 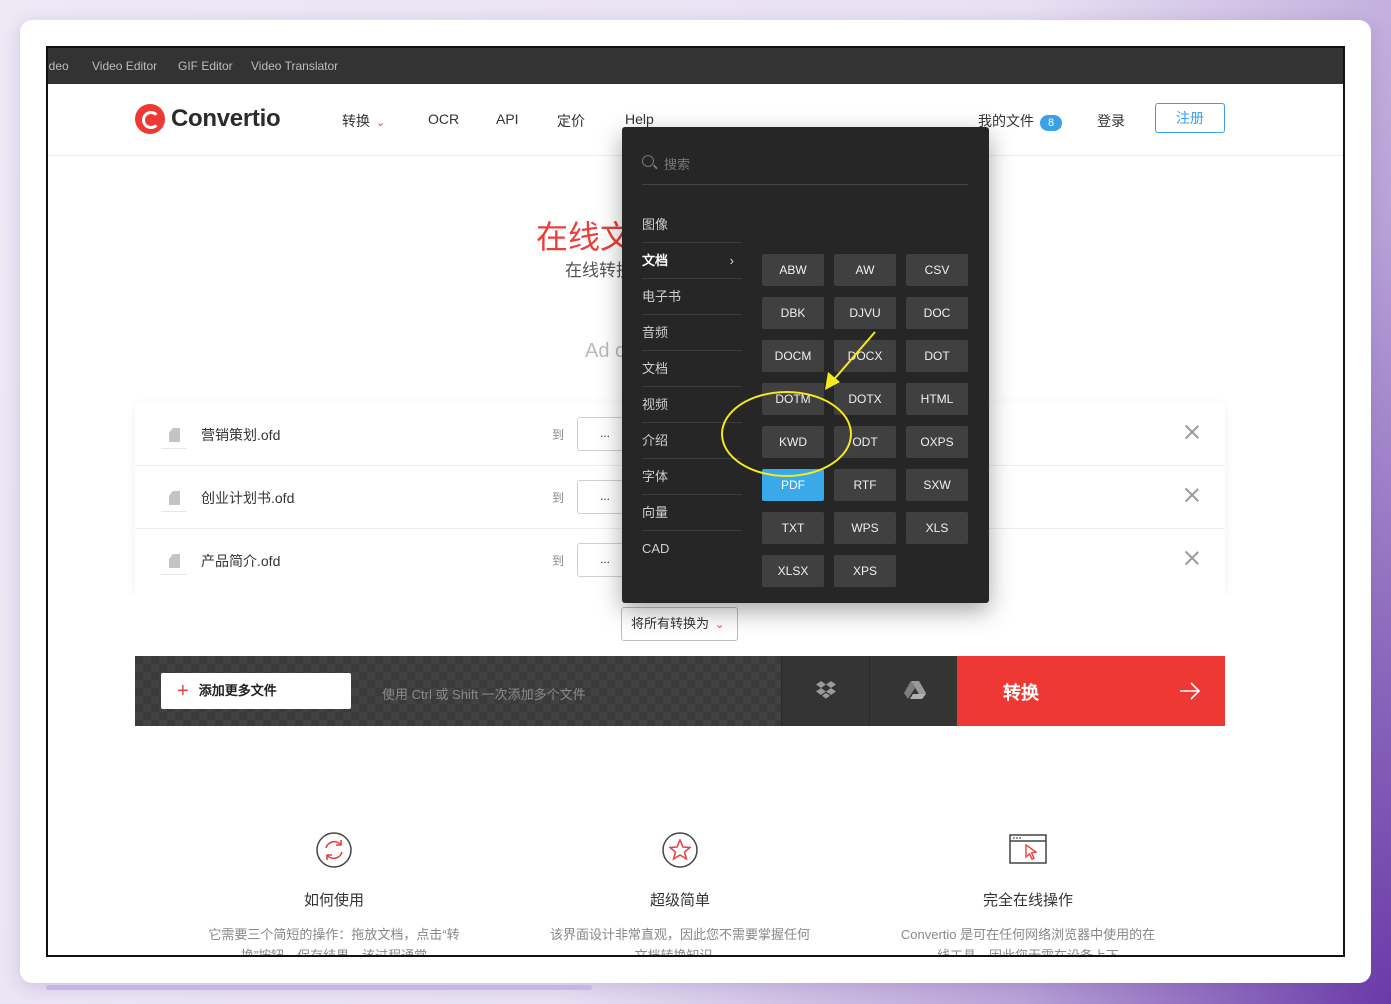 I want to click on category-document: 文档 ›, so click(x=692, y=261).